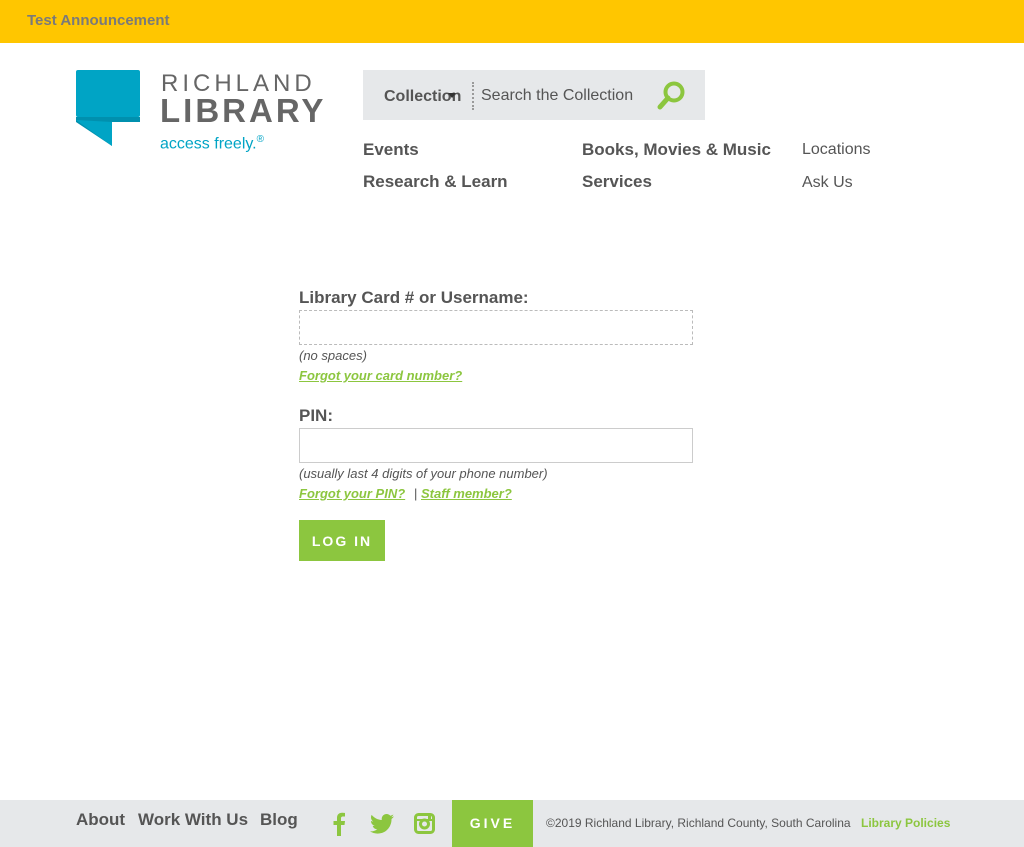  What do you see at coordinates (339, 826) in the screenshot?
I see `facebook-icon` at bounding box center [339, 826].